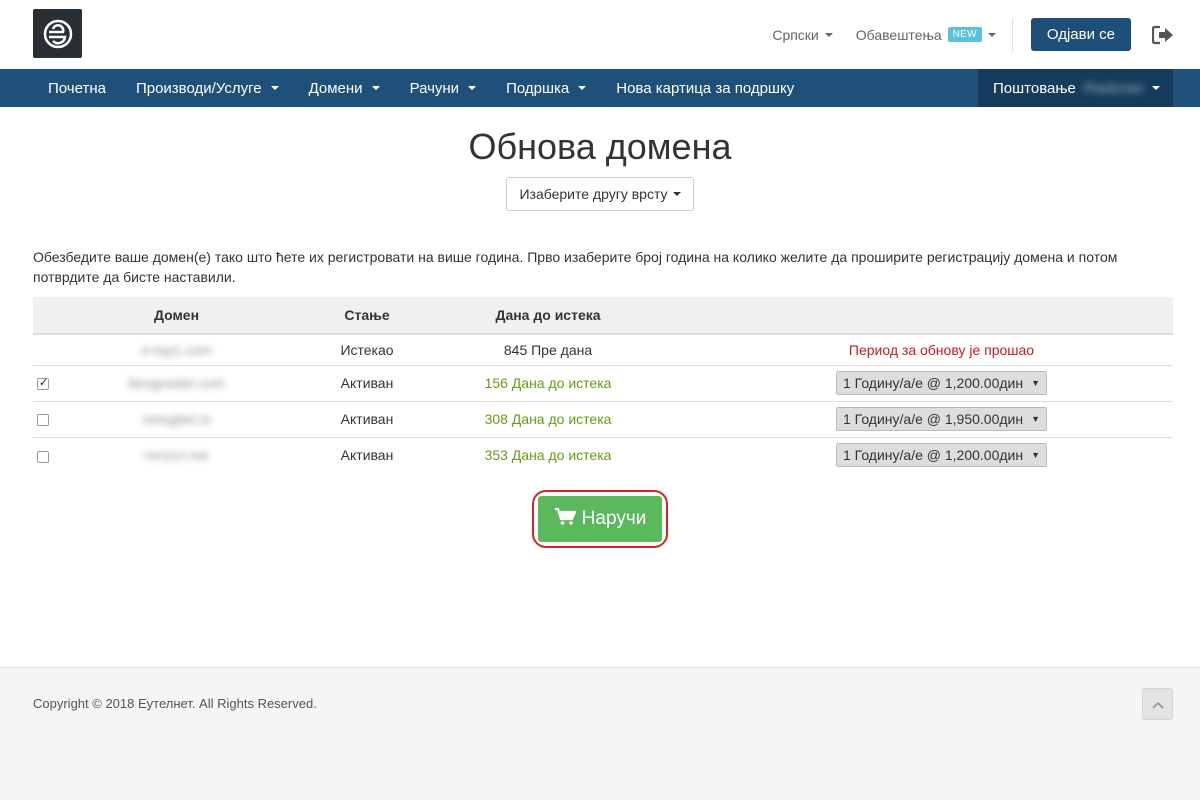 This screenshot has width=1200, height=800. I want to click on chevron-up-icon, so click(1157, 704).